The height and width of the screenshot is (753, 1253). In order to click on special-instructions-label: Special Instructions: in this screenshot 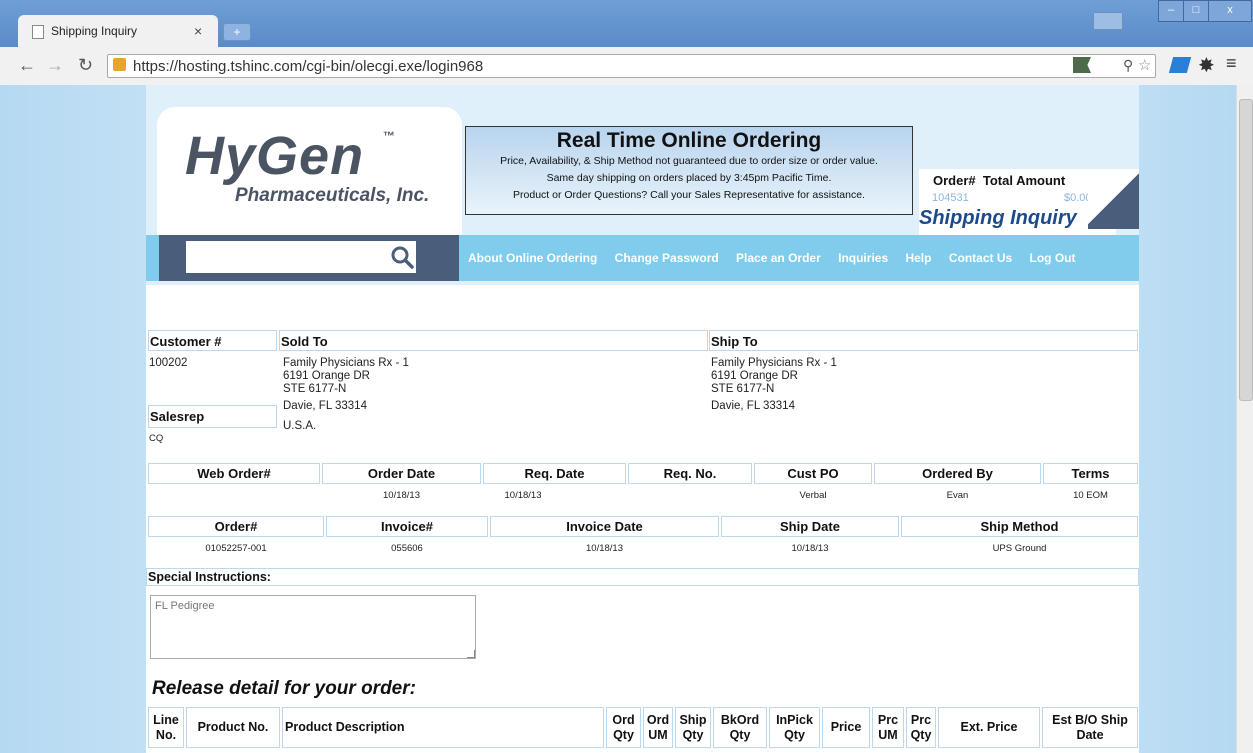, I will do `click(642, 577)`.